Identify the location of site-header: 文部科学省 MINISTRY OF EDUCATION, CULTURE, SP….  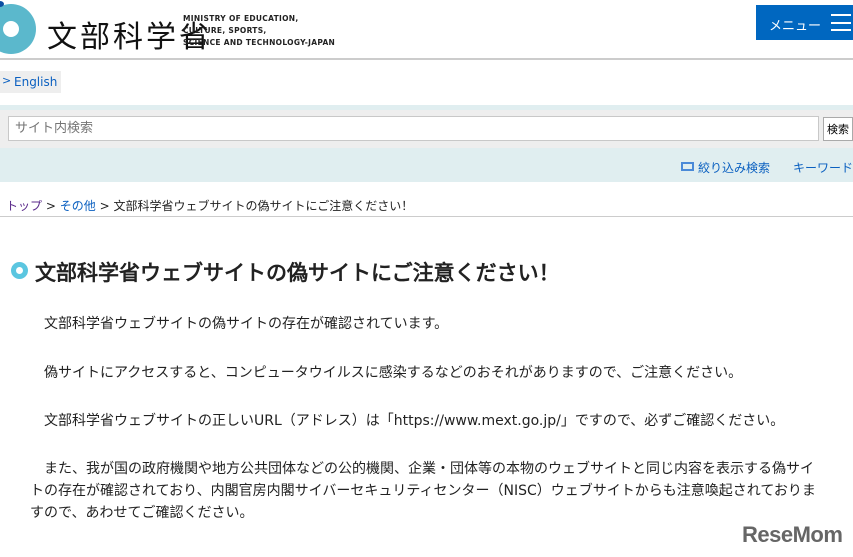
(426, 30).